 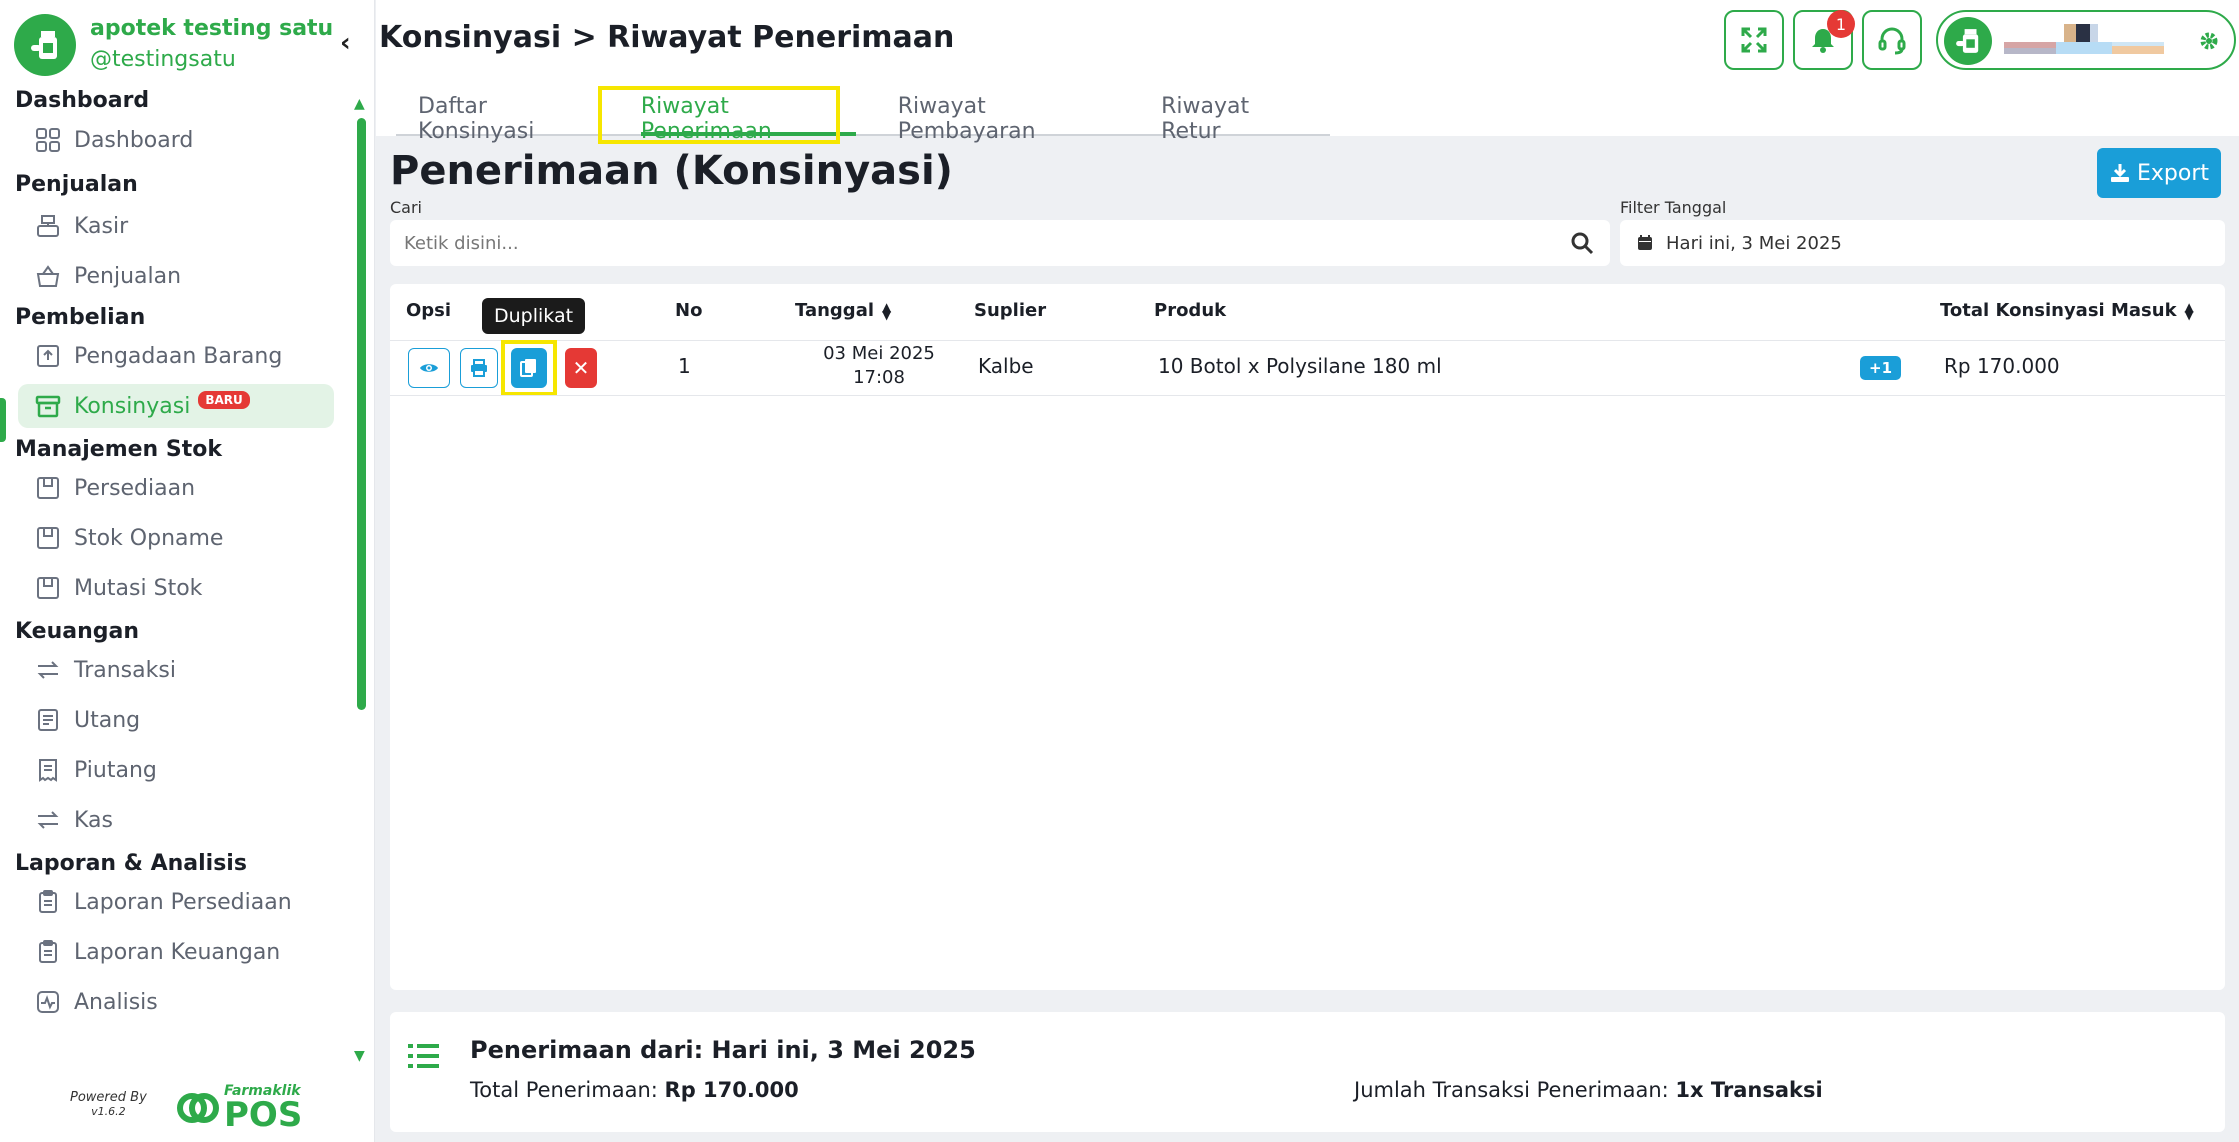 What do you see at coordinates (2209, 41) in the screenshot?
I see `gear-icon` at bounding box center [2209, 41].